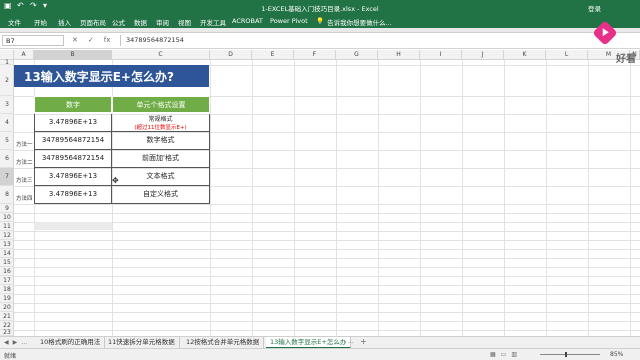  Describe the element at coordinates (493, 354) in the screenshot. I see `normal-view-icon: ▦` at that location.